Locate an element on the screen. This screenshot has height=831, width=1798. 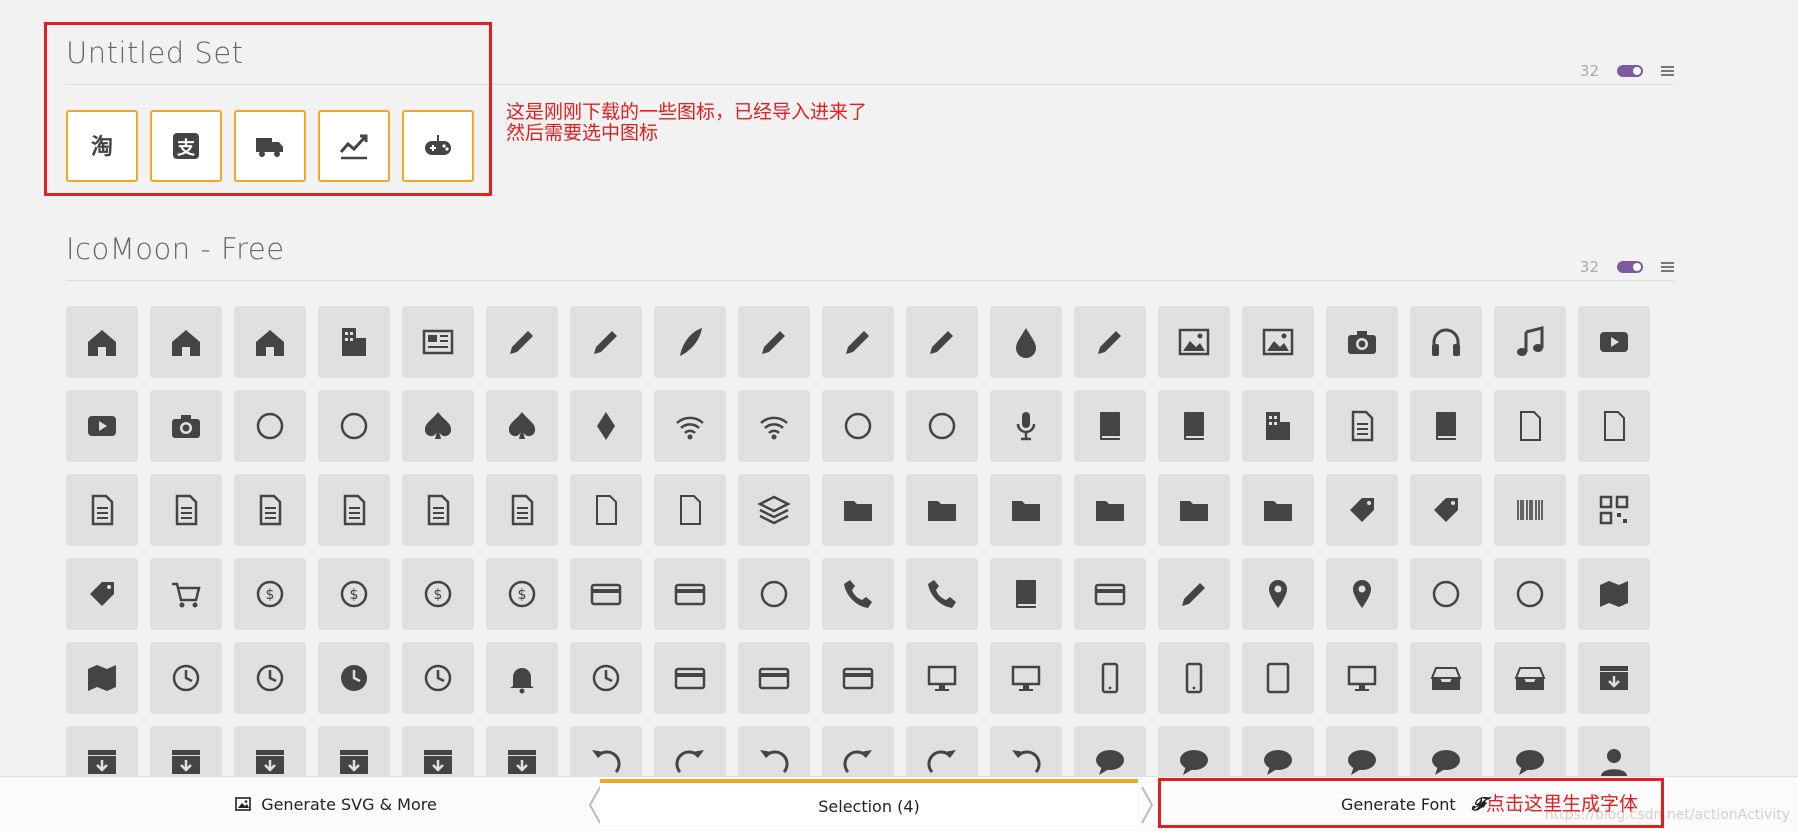
selection-tab: Selection (4) is located at coordinates (869, 804).